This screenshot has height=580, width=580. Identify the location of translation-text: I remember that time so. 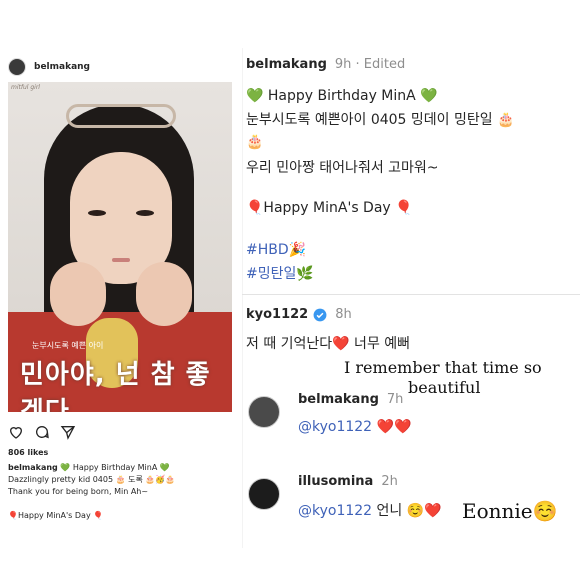
(443, 367).